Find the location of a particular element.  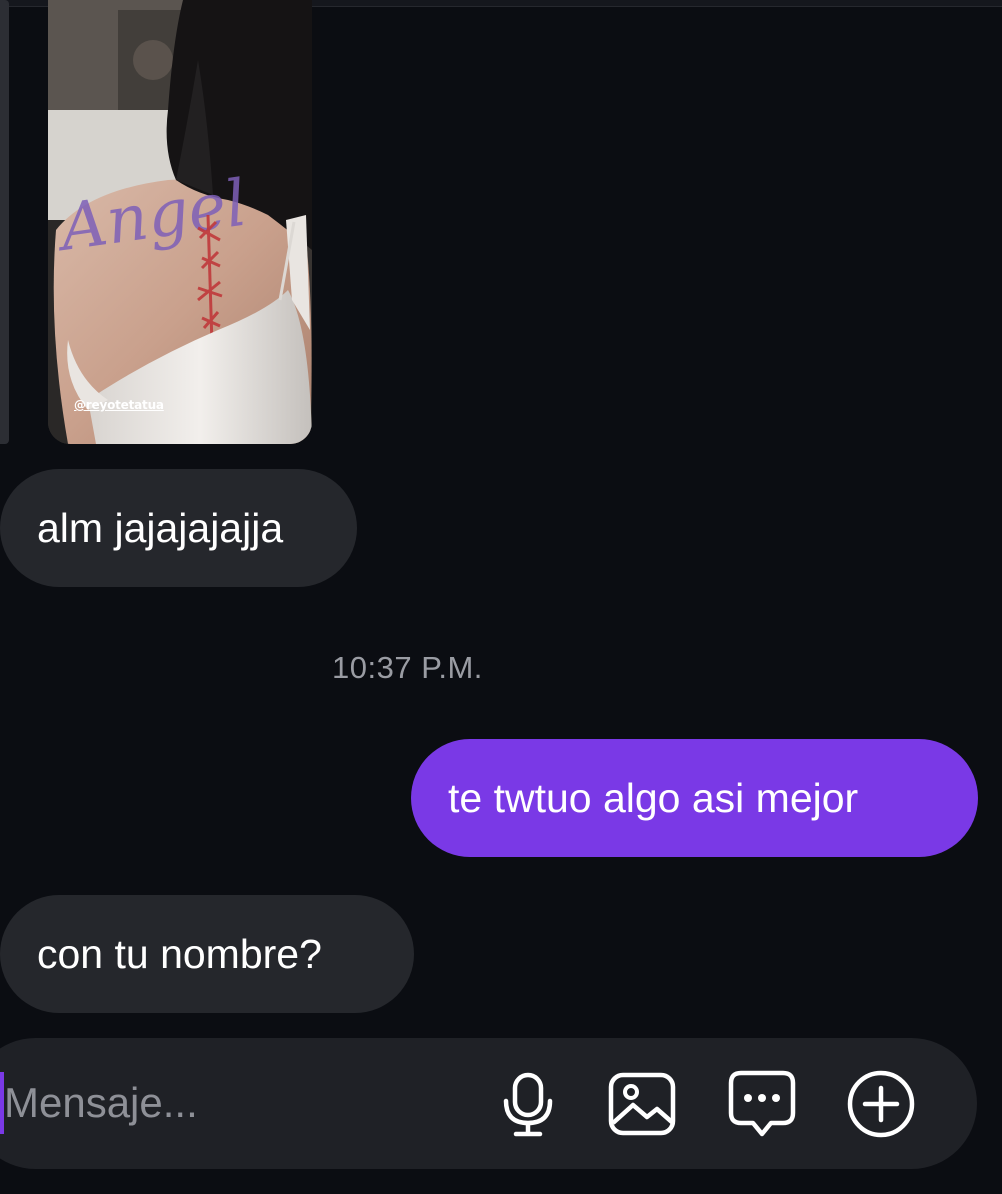

photo-watermark: @reyotetatua is located at coordinates (119, 405).